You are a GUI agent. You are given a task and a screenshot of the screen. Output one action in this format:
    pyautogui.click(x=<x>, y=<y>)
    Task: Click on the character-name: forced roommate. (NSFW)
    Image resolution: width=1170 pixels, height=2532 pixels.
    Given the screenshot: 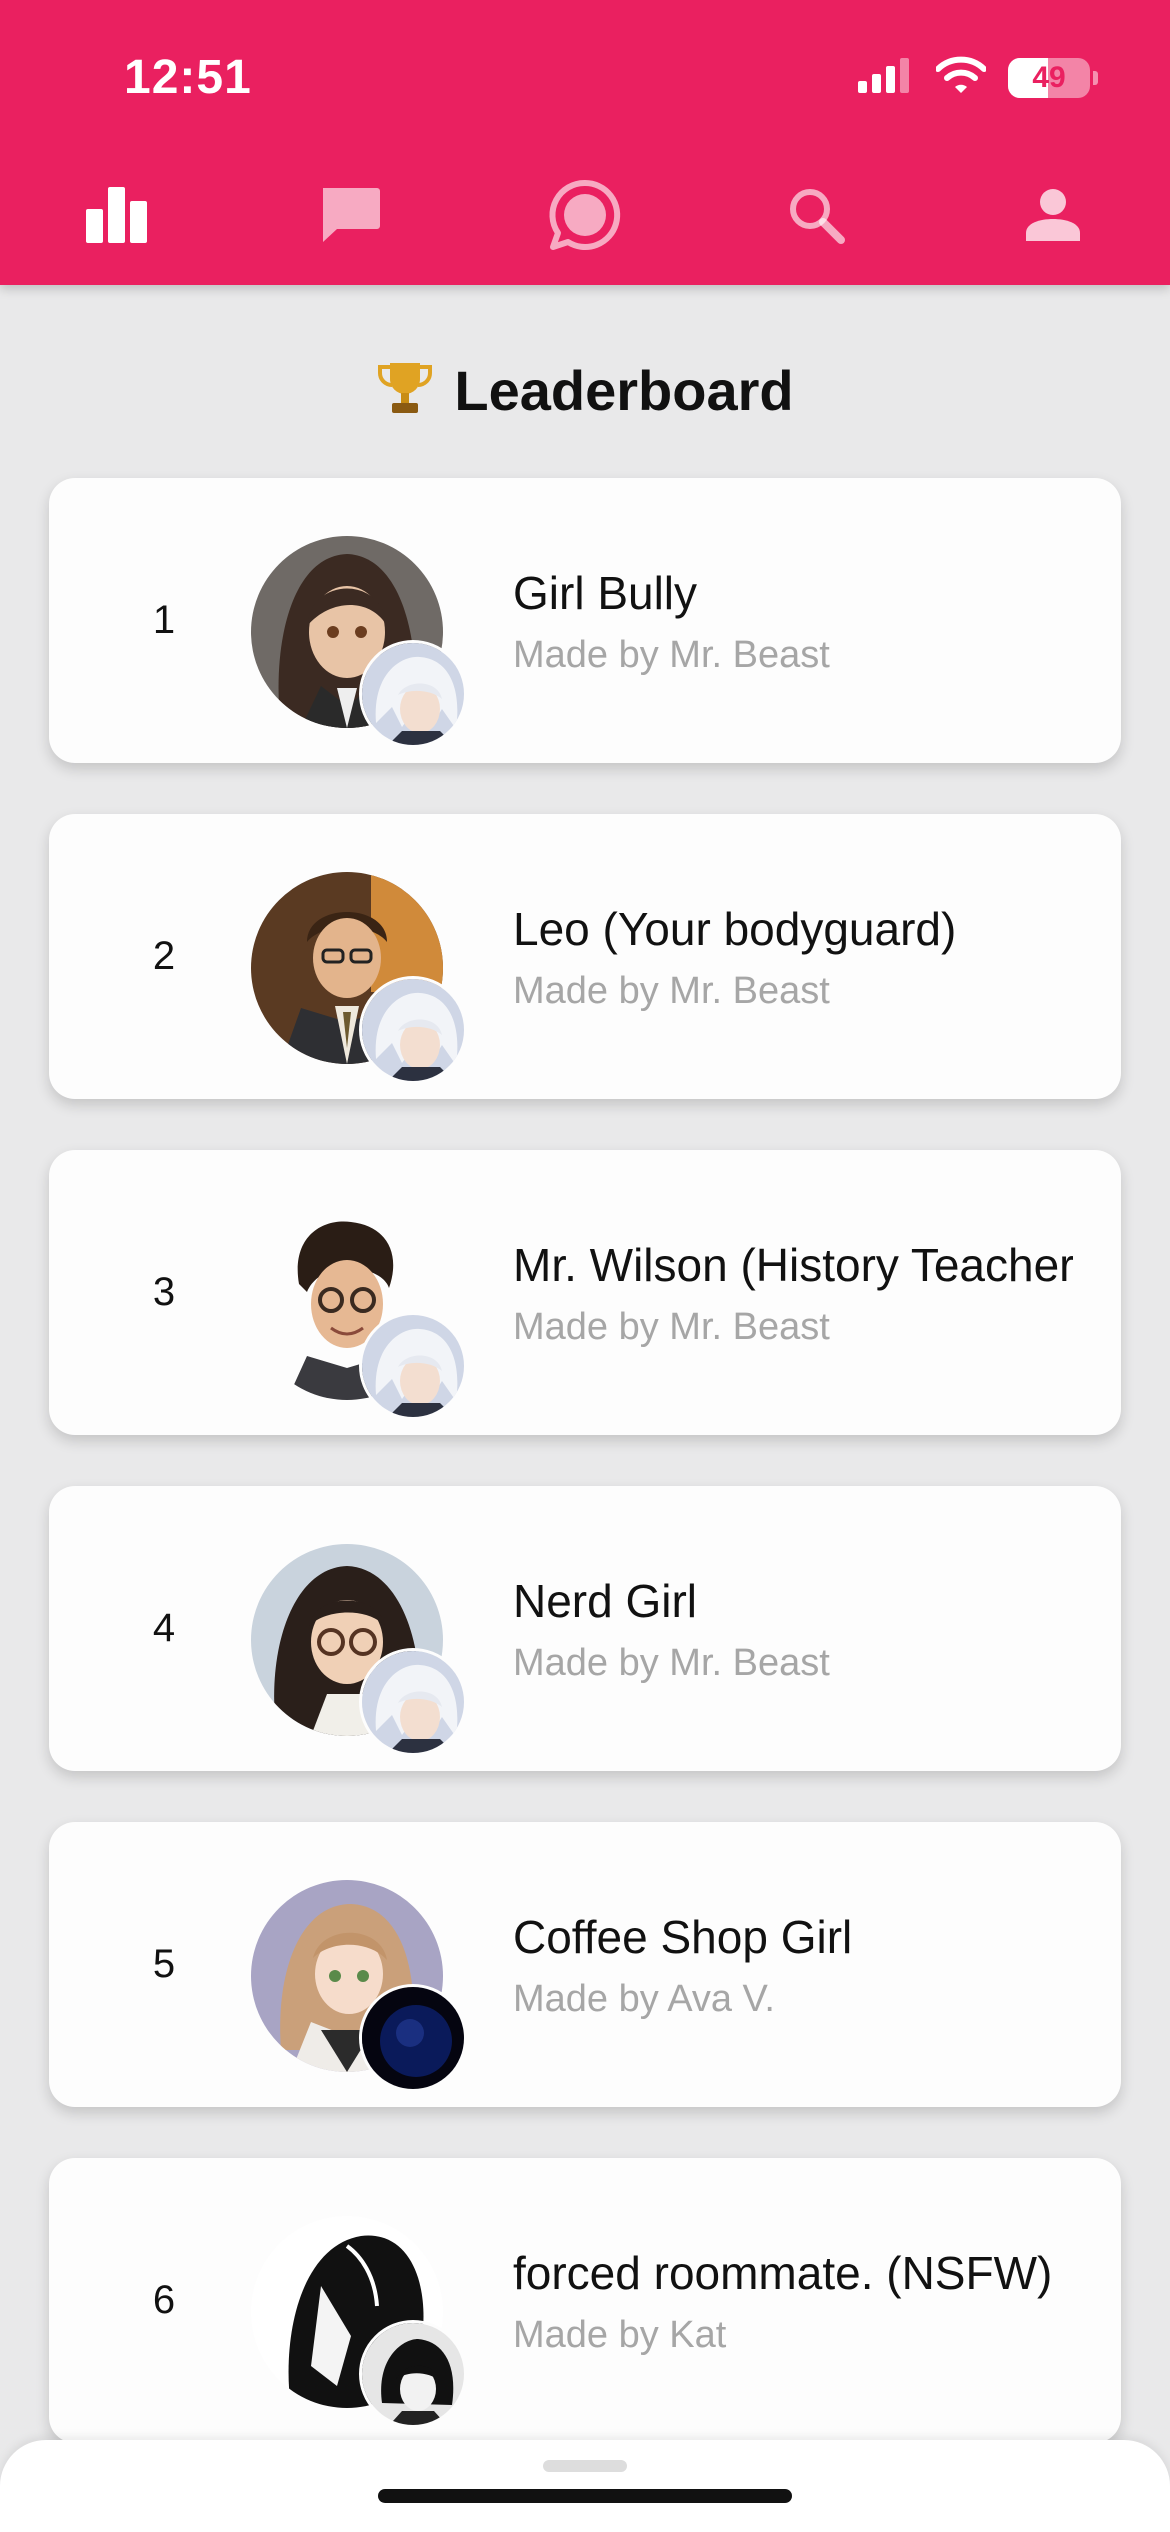 What is the action you would take?
    pyautogui.click(x=783, y=2273)
    